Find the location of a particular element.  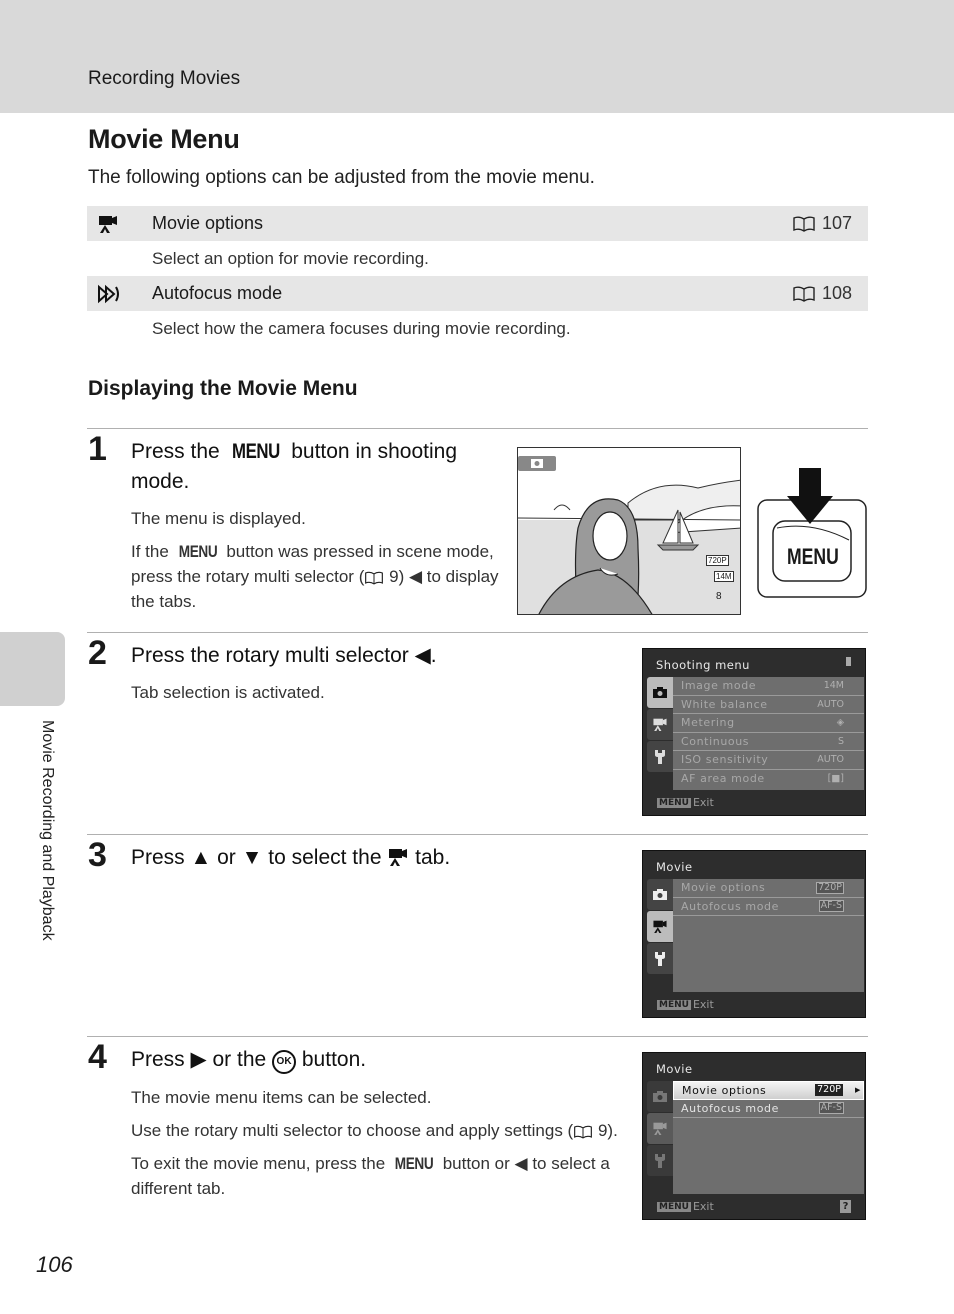

option-row-movie-options: Movie options 107 is located at coordinates (477, 223).